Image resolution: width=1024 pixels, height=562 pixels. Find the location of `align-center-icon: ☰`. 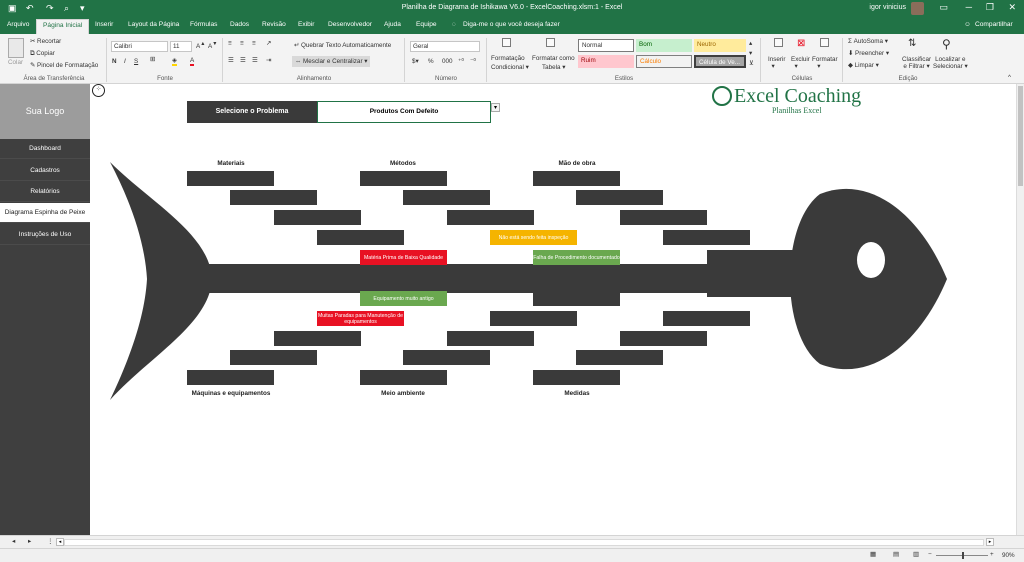

align-center-icon: ☰ is located at coordinates (243, 60).